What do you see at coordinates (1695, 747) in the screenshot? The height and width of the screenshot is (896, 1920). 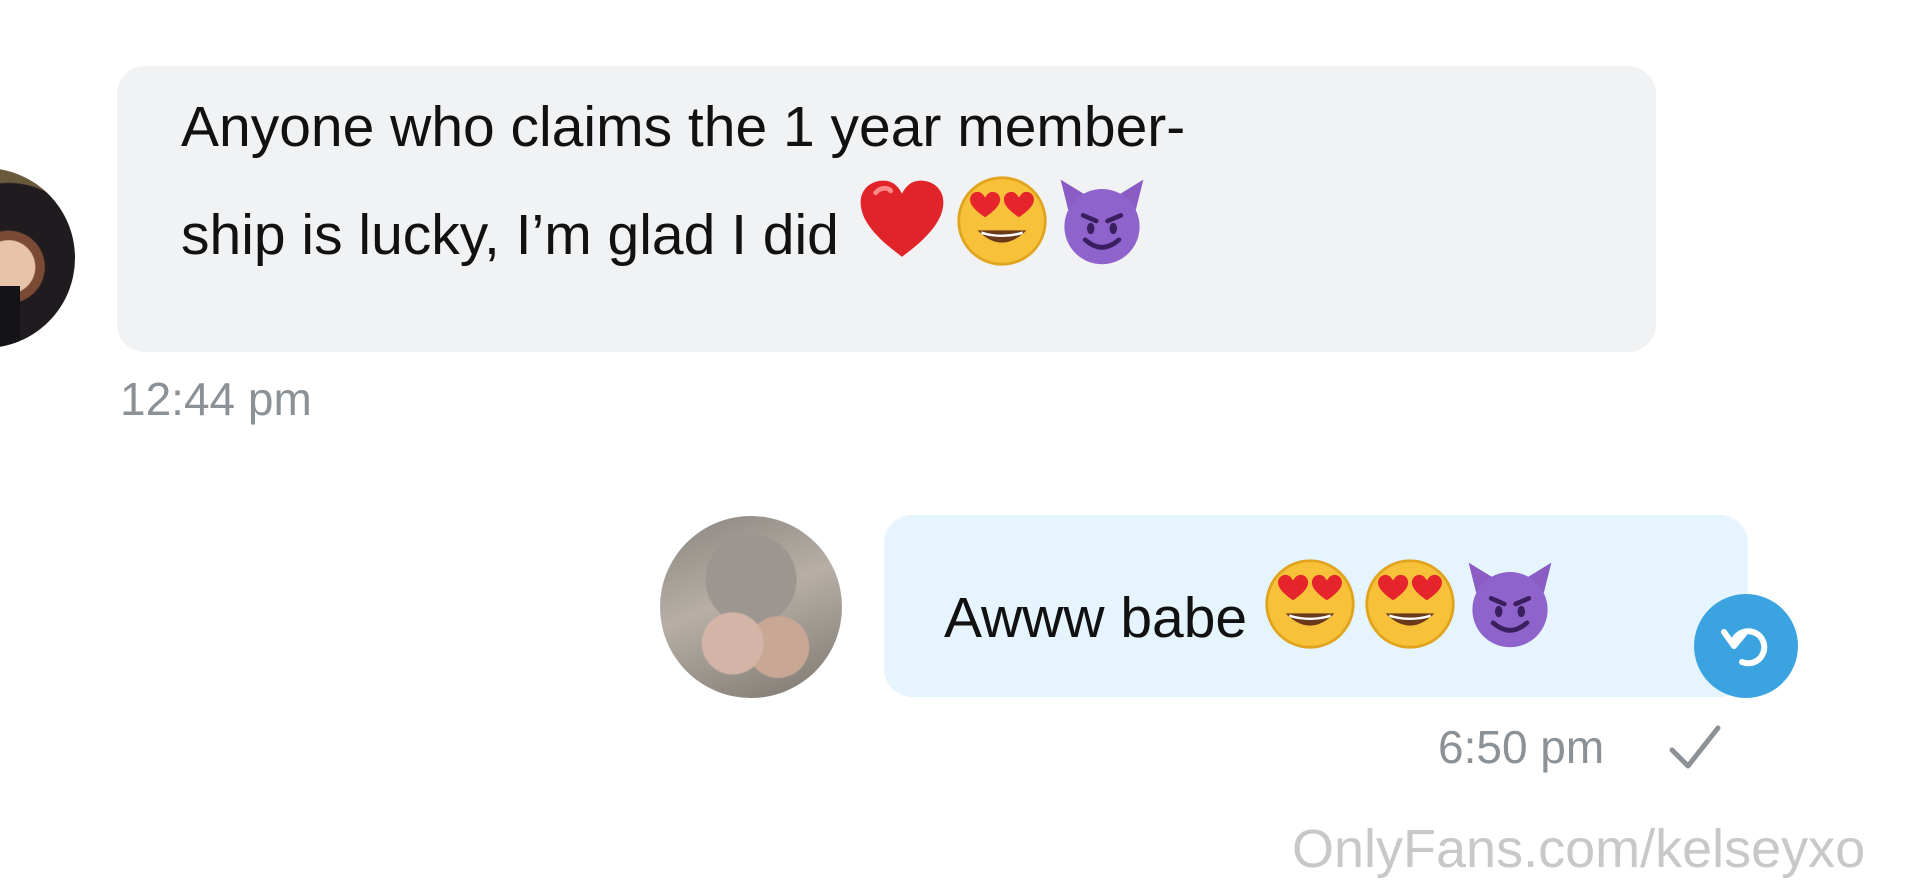 I see `check-icon` at bounding box center [1695, 747].